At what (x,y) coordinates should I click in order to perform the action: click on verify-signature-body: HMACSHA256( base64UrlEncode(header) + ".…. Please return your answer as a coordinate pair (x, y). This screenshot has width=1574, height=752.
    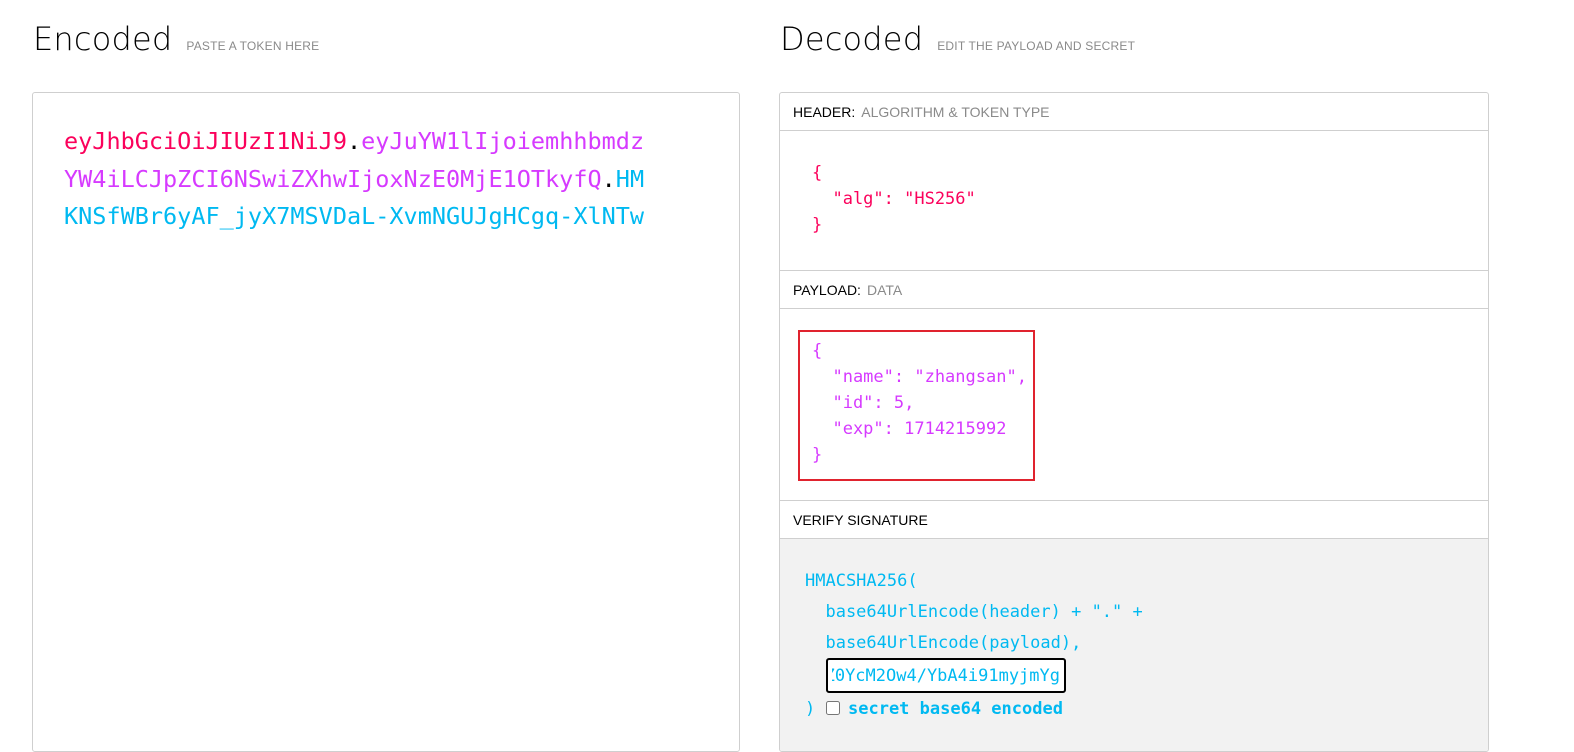
    Looking at the image, I should click on (1134, 645).